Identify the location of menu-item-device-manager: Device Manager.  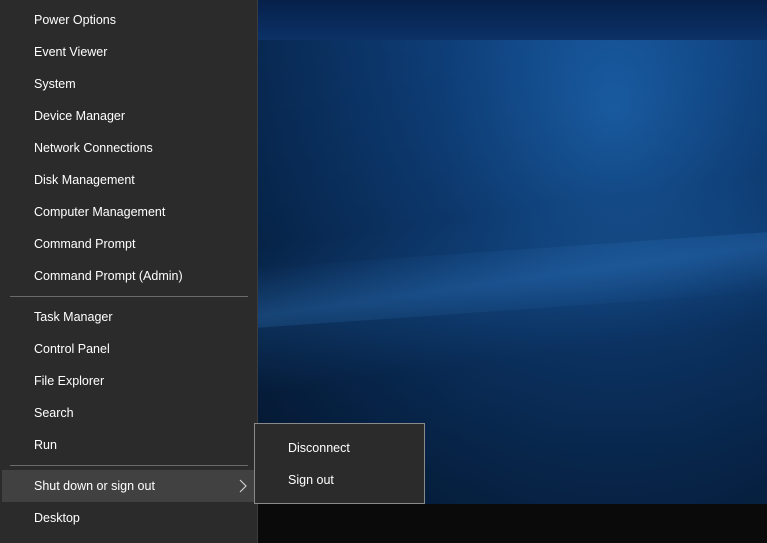
(128, 116).